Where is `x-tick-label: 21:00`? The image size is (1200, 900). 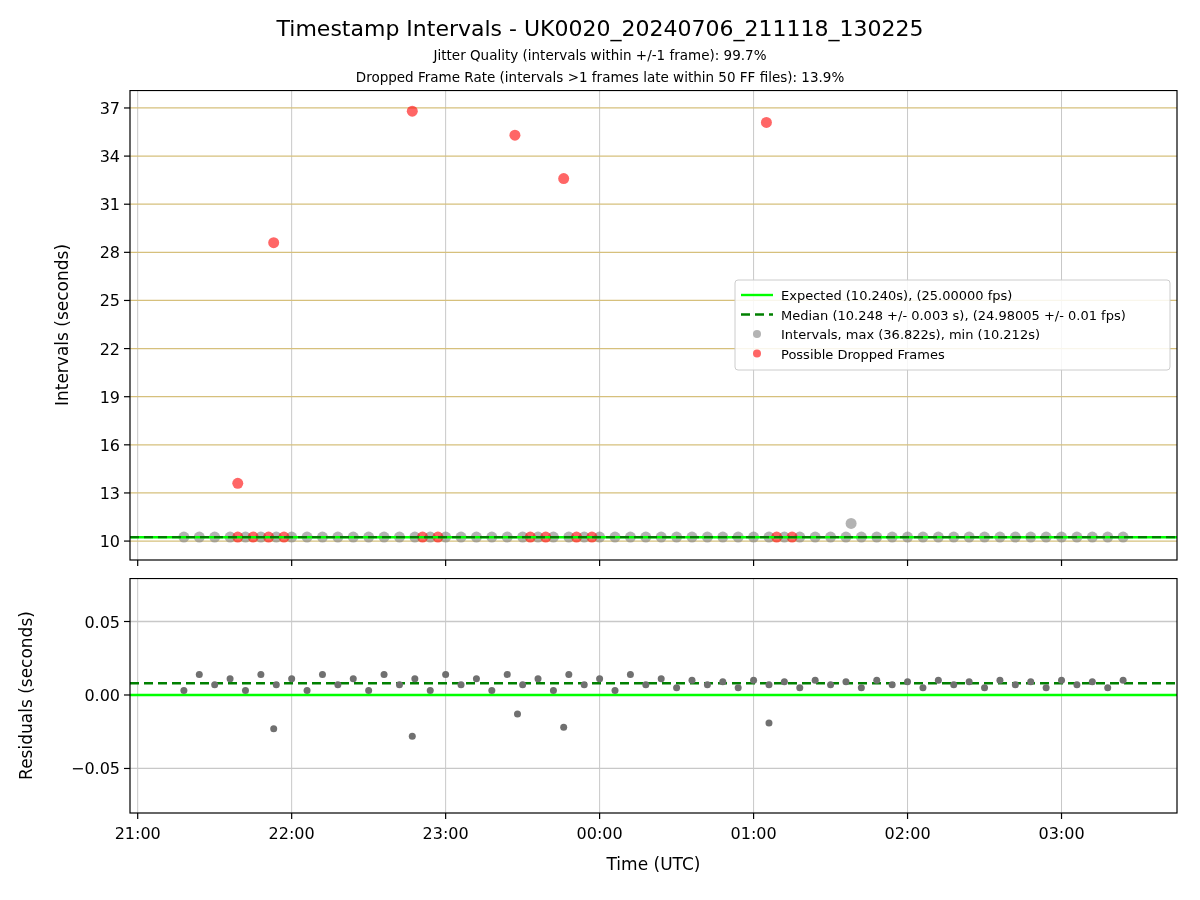 x-tick-label: 21:00 is located at coordinates (137, 833).